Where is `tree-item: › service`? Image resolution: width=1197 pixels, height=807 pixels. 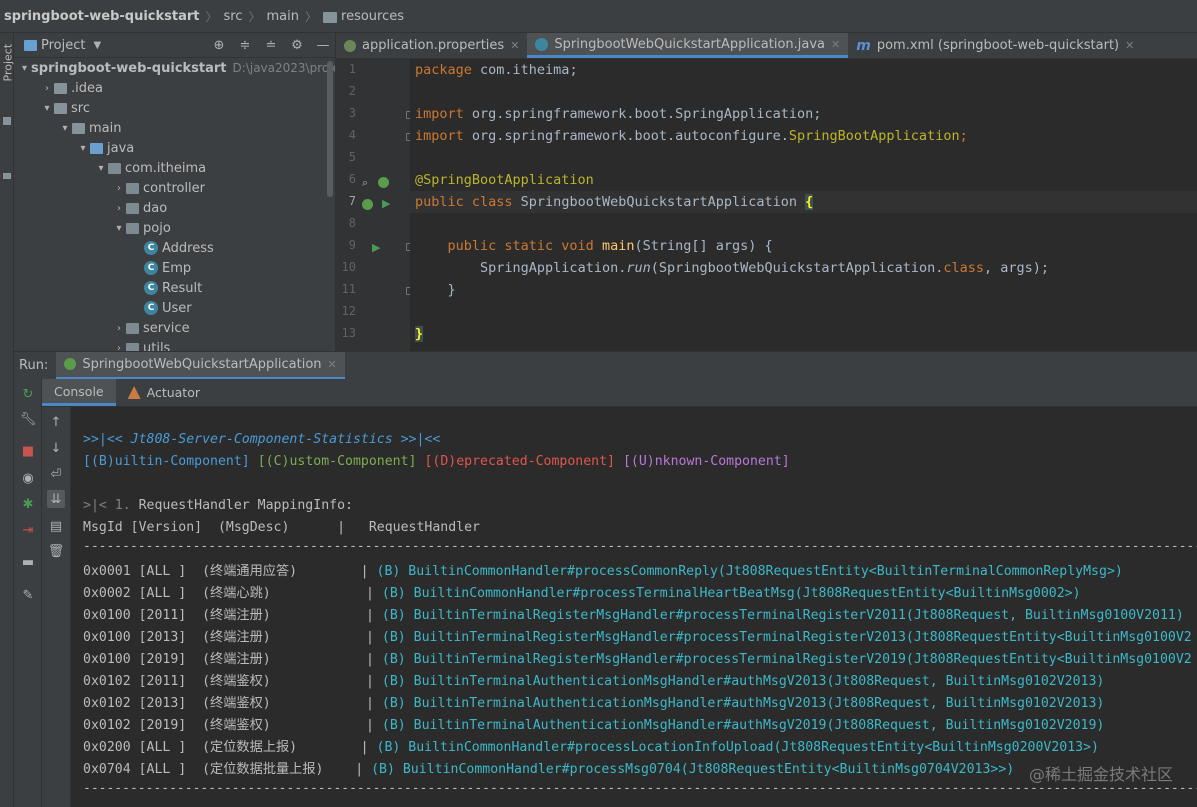 tree-item: › service is located at coordinates (174, 328).